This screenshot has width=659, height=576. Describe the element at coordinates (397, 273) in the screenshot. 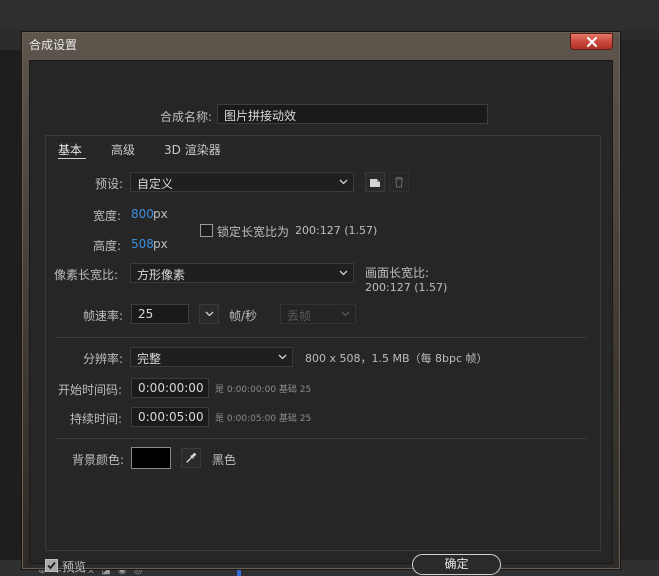

I see `frame-aspect-label: 画面长宽比:` at that location.